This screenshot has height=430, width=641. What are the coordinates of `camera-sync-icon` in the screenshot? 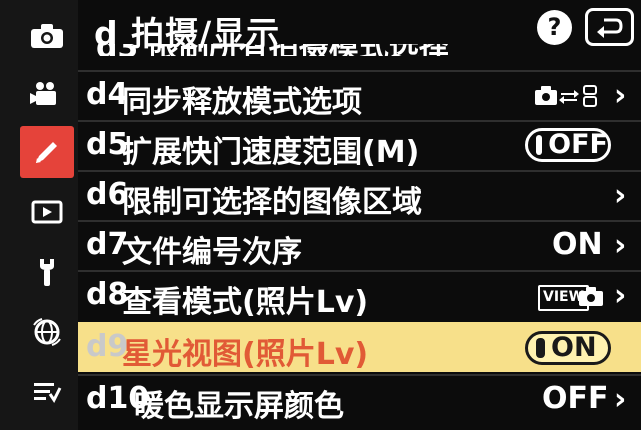 It's located at (566, 96).